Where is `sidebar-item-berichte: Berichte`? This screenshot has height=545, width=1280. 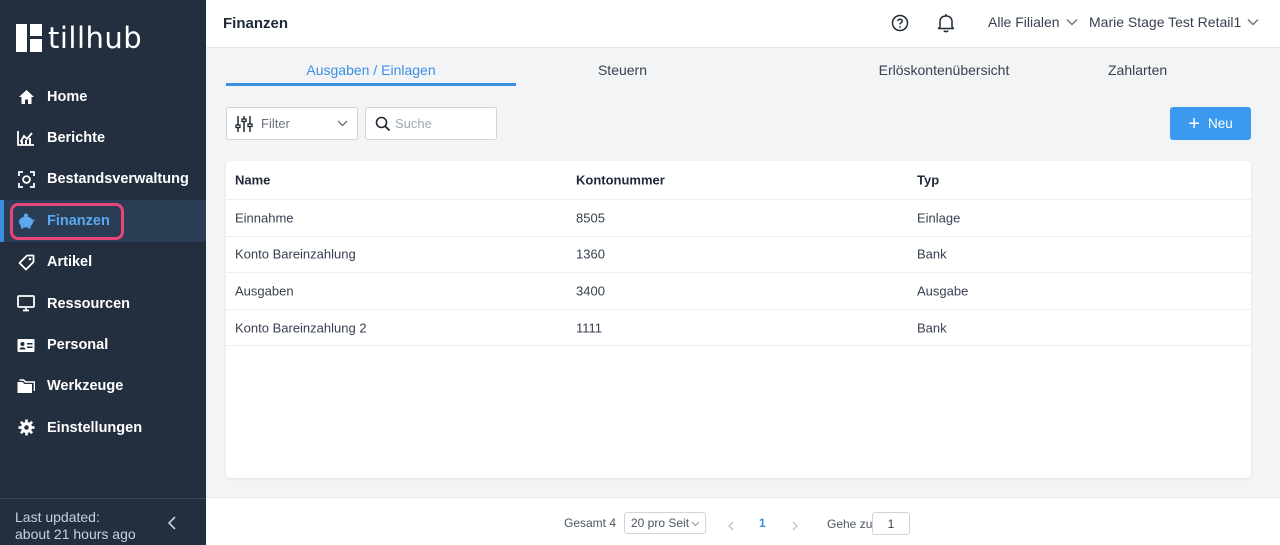 sidebar-item-berichte: Berichte is located at coordinates (103, 137).